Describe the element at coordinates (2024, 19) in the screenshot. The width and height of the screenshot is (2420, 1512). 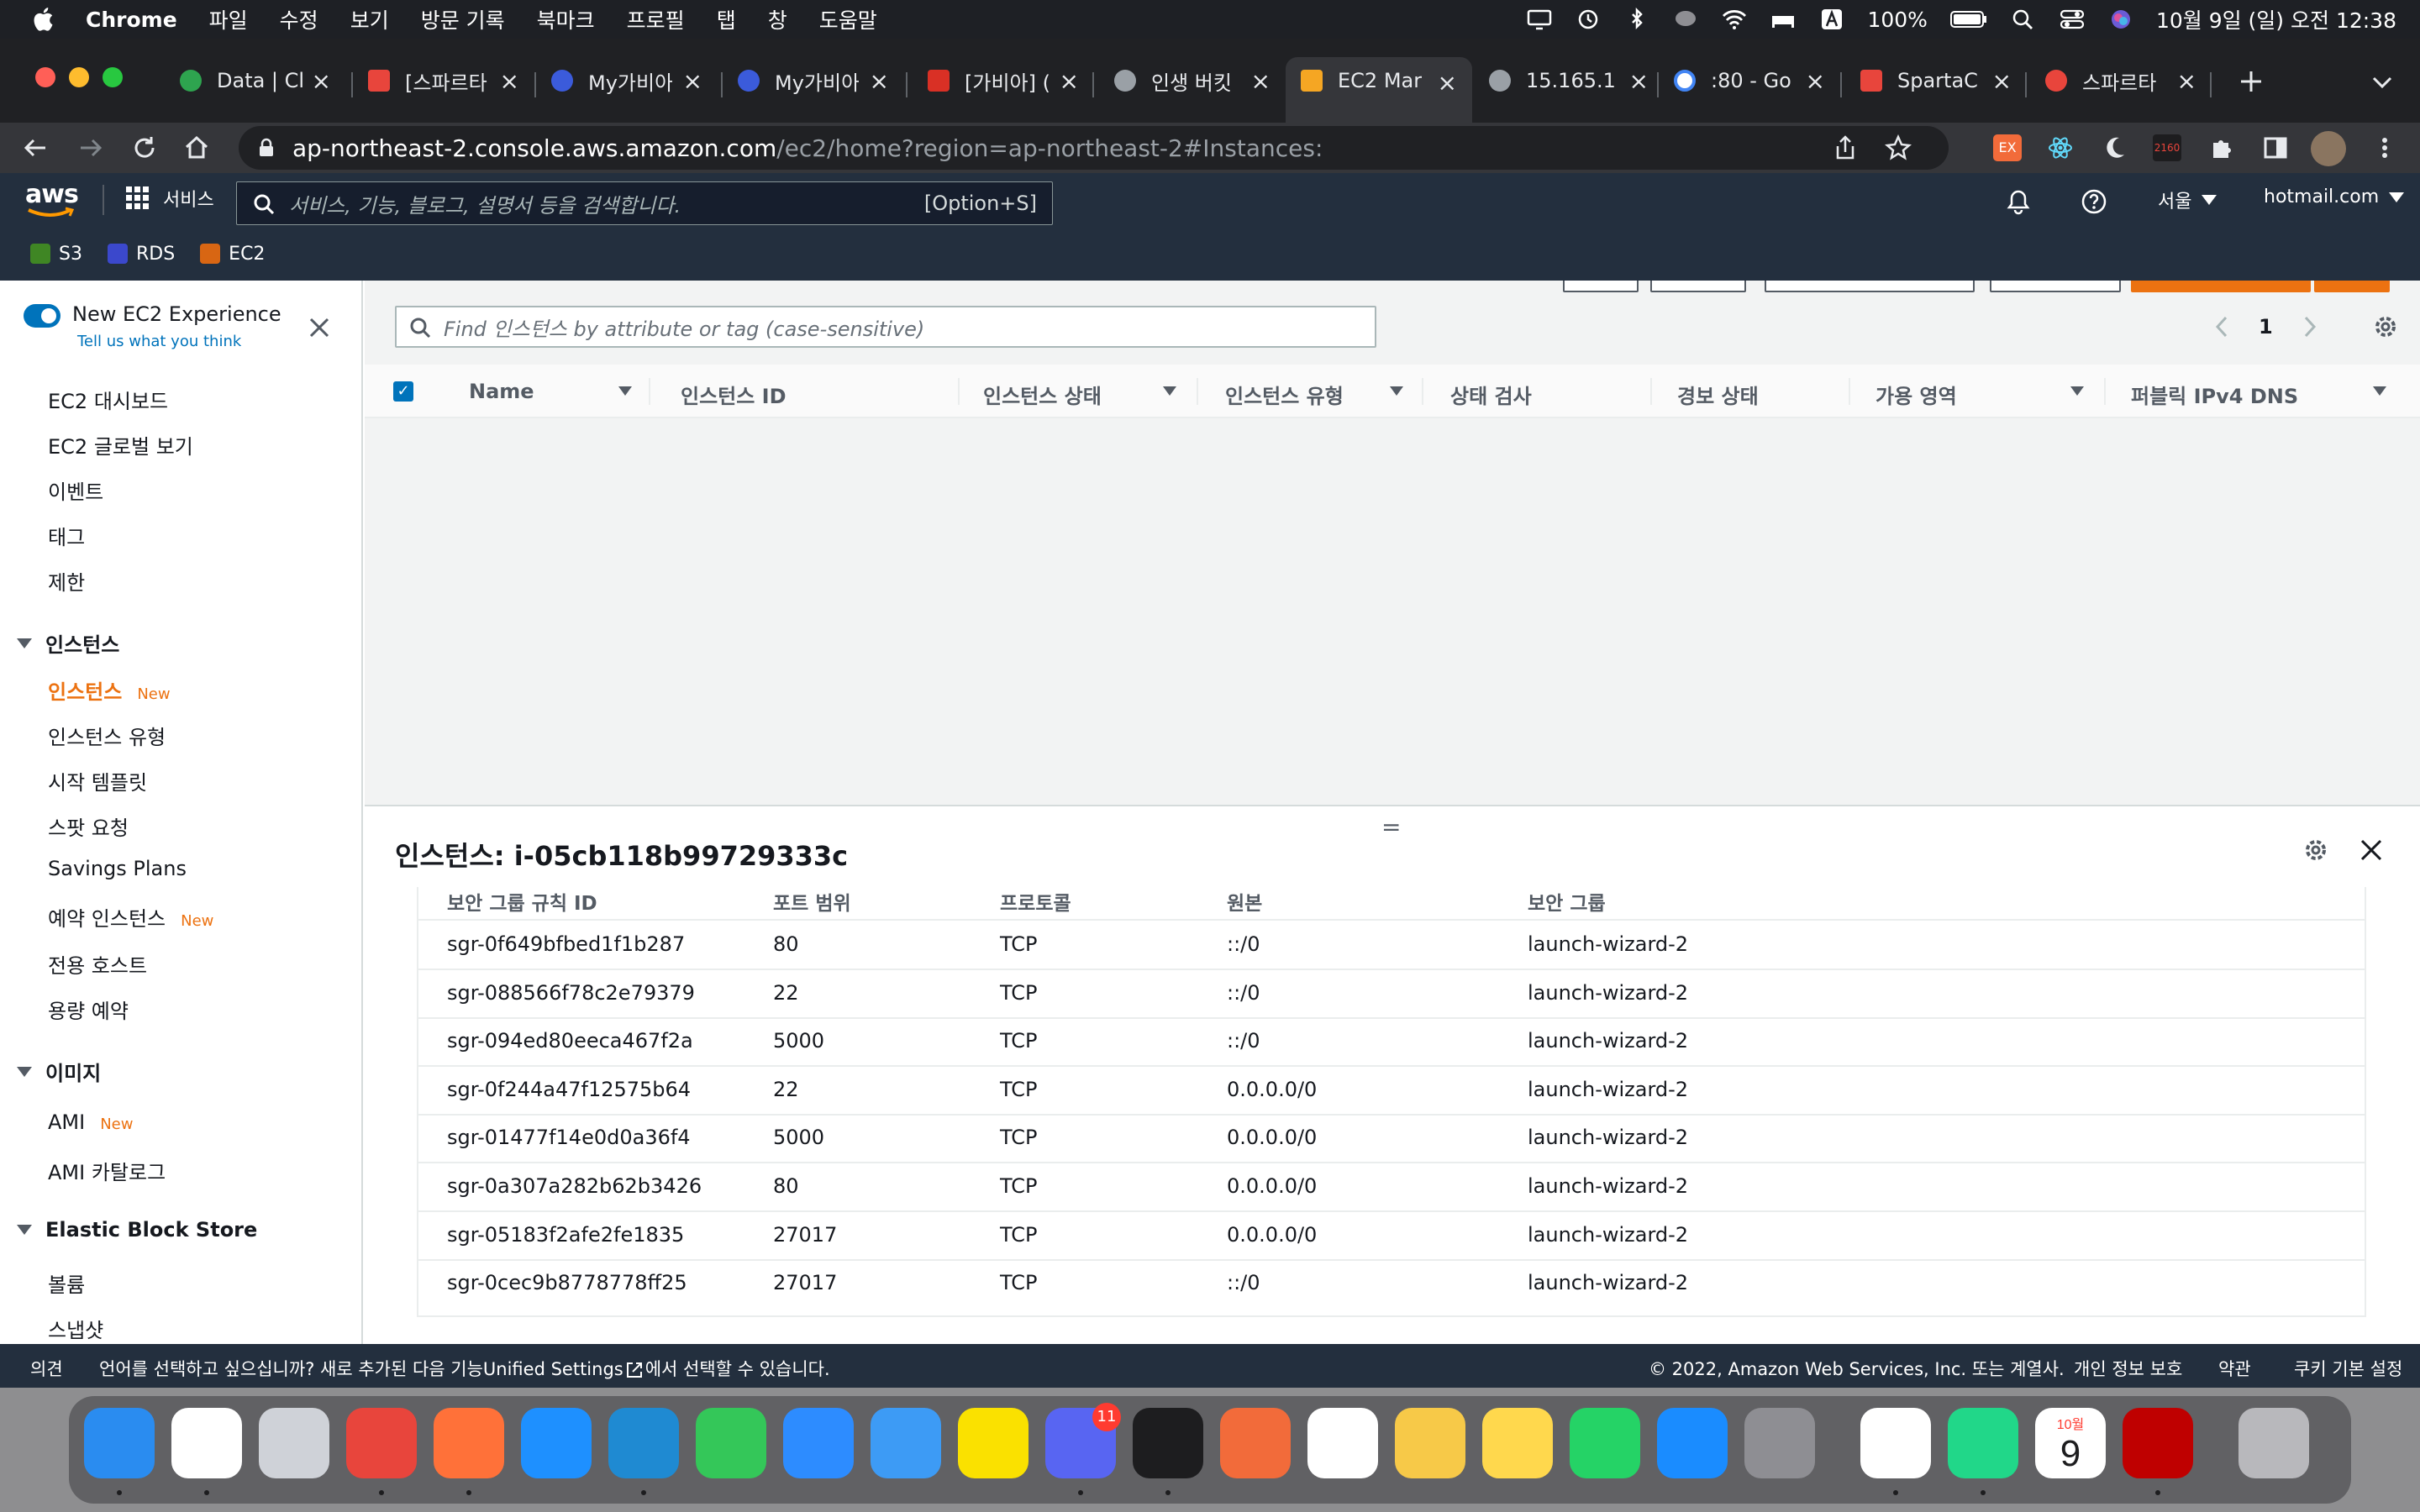
I see `spotlight-search-icon` at that location.